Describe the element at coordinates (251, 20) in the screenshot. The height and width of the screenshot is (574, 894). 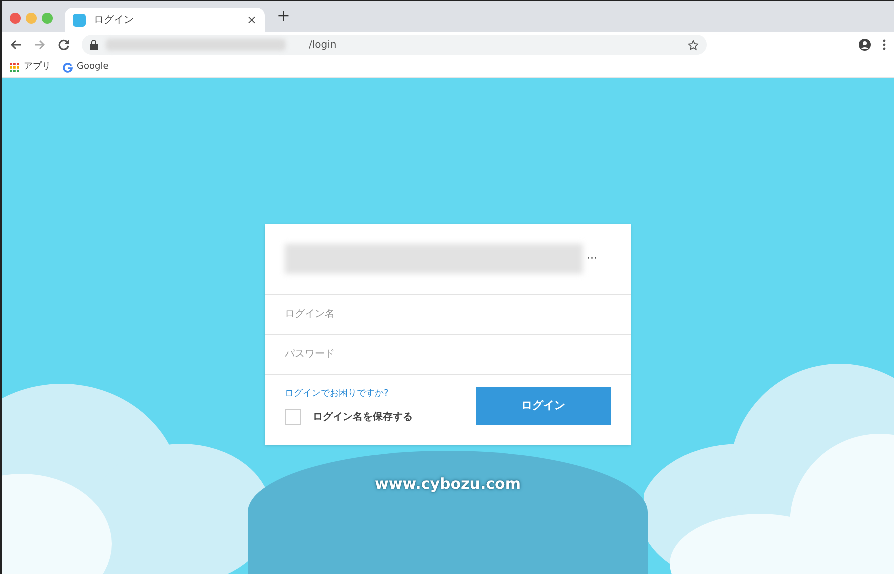
I see `tab-close: ×` at that location.